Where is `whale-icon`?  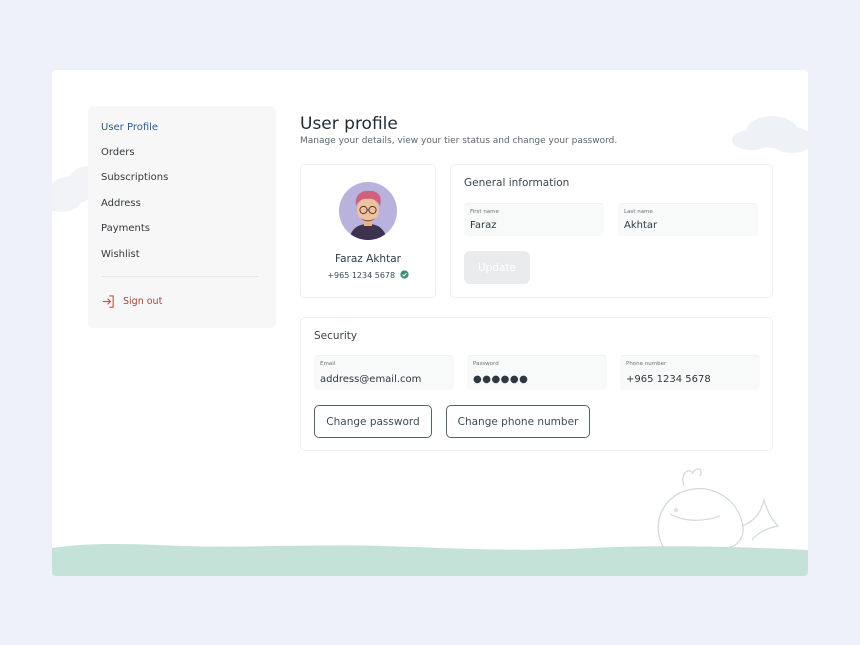 whale-icon is located at coordinates (718, 508).